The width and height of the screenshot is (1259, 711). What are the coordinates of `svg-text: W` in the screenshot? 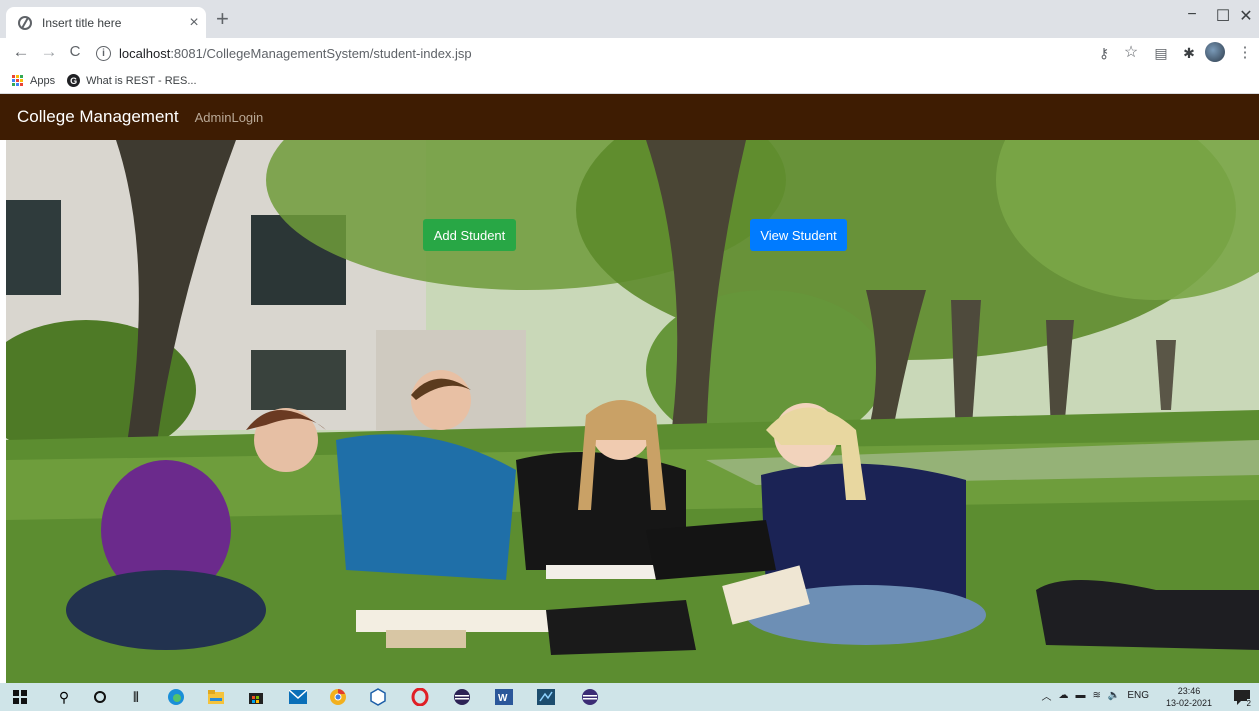 It's located at (503, 698).